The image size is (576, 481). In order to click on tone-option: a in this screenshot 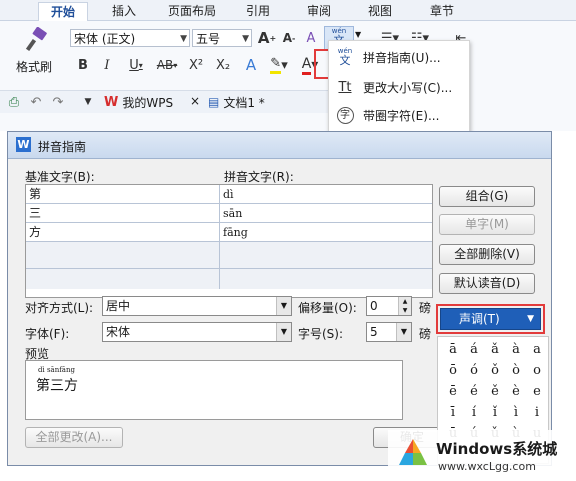, I will do `click(537, 349)`.